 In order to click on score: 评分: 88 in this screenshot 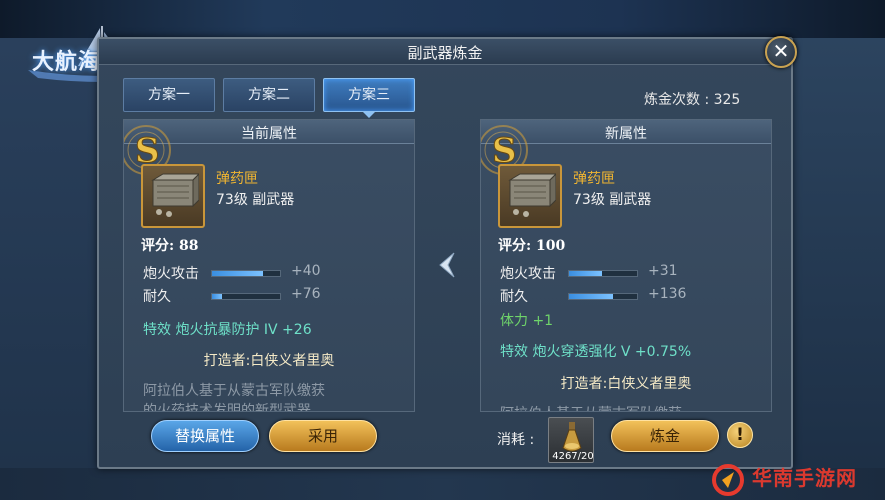, I will do `click(170, 246)`.